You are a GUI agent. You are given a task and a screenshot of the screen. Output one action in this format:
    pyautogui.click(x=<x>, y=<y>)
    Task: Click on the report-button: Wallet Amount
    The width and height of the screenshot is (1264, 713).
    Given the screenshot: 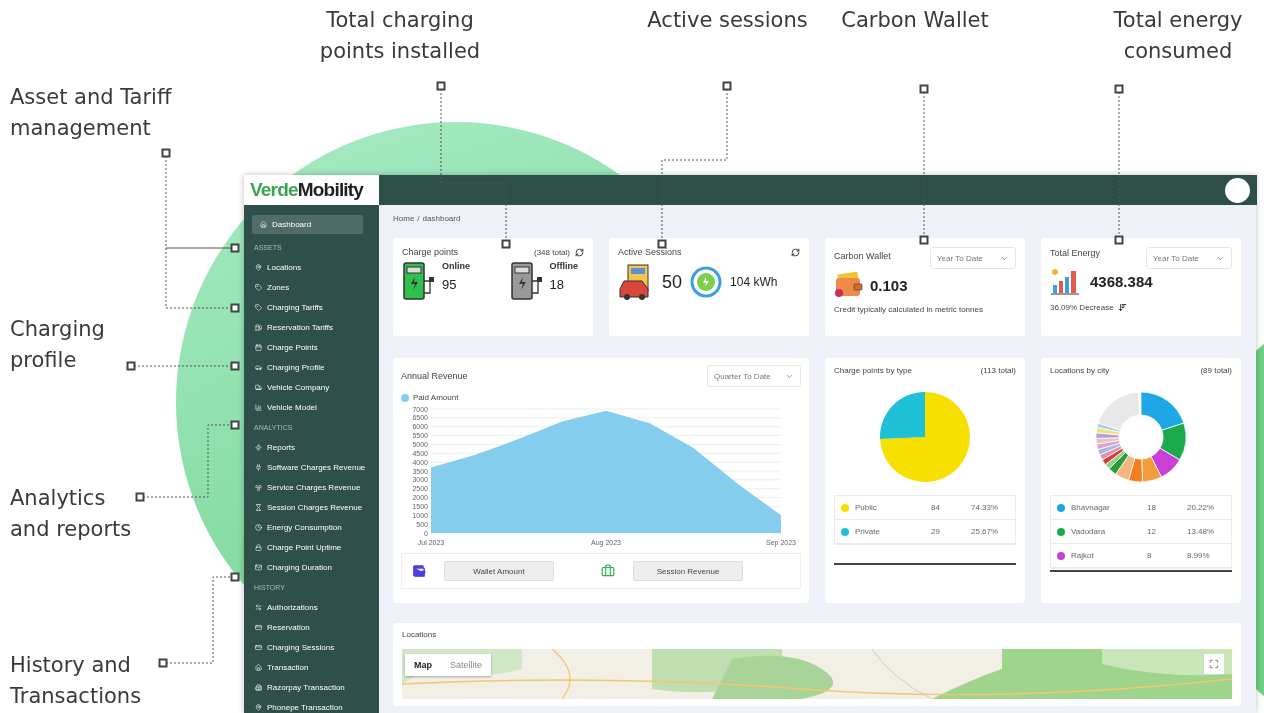 What is the action you would take?
    pyautogui.click(x=499, y=571)
    